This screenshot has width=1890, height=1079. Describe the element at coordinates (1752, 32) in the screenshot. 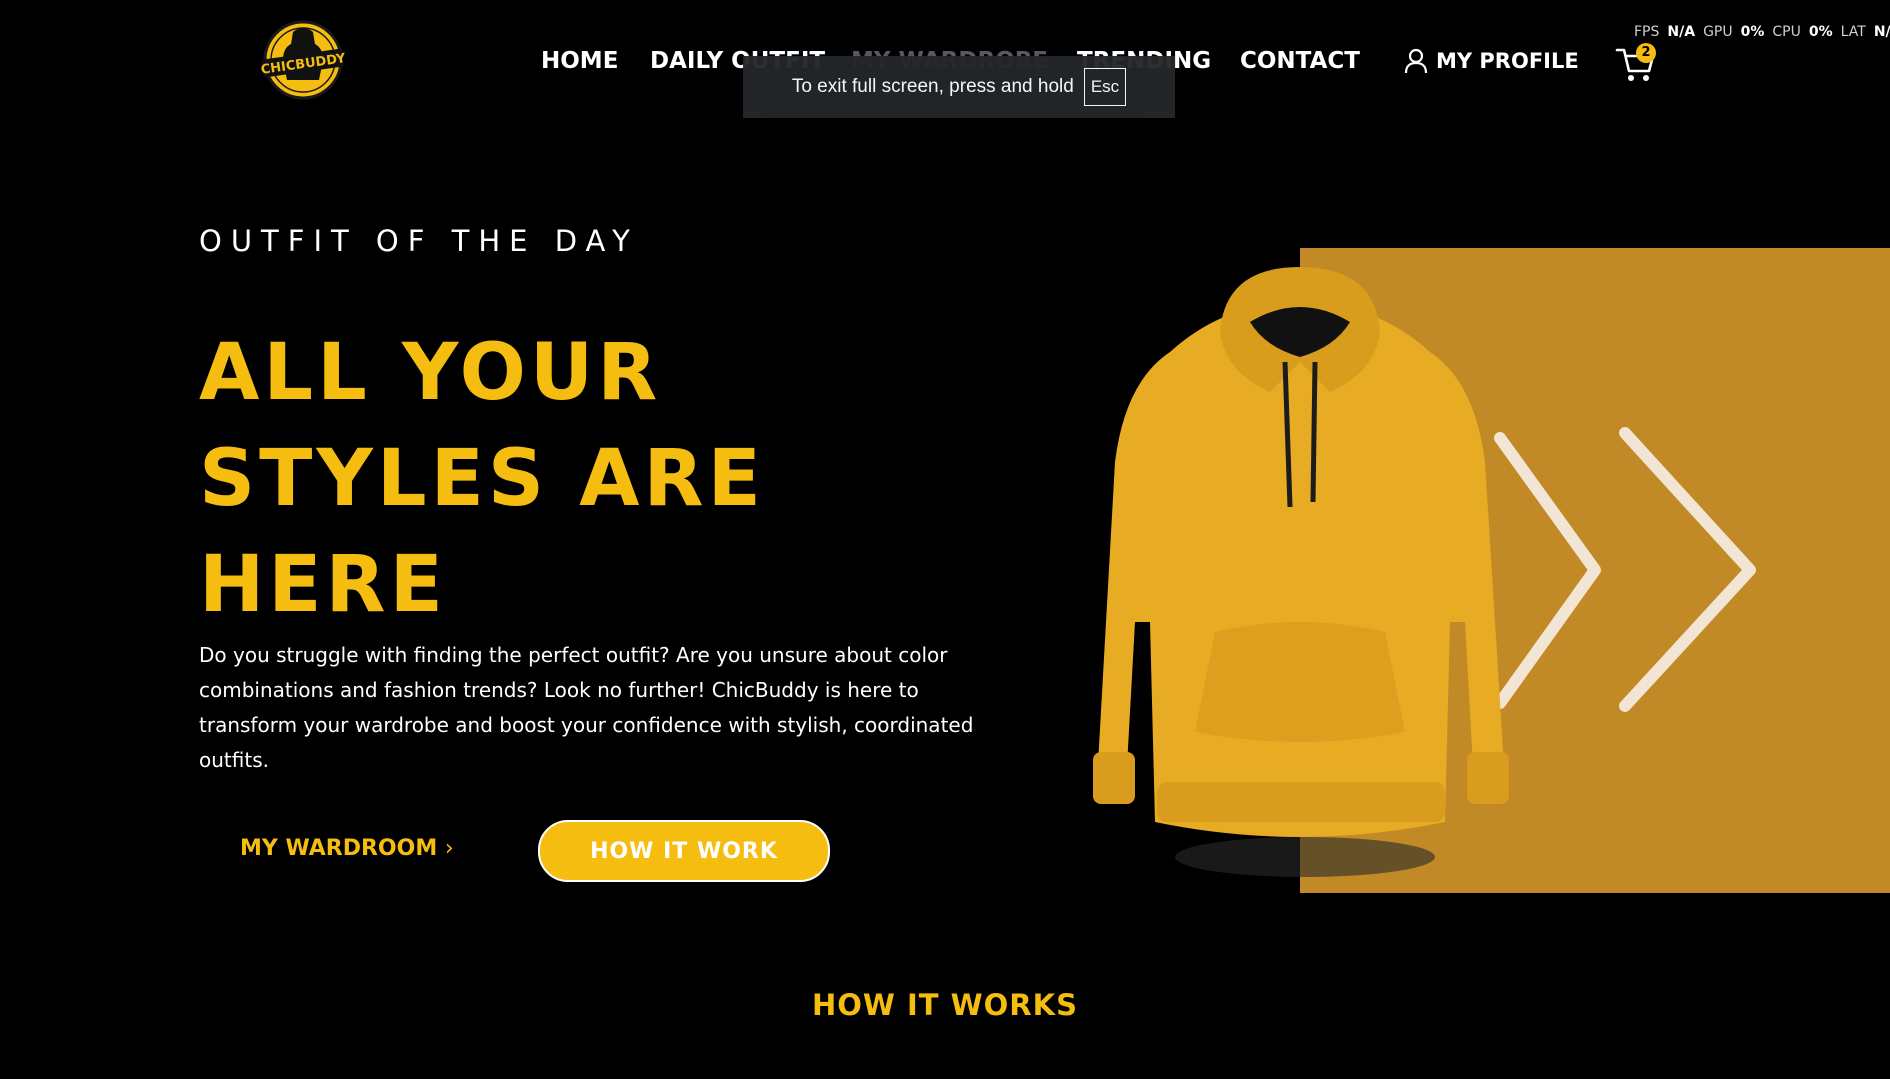

I see `gpu-value: 0%` at that location.